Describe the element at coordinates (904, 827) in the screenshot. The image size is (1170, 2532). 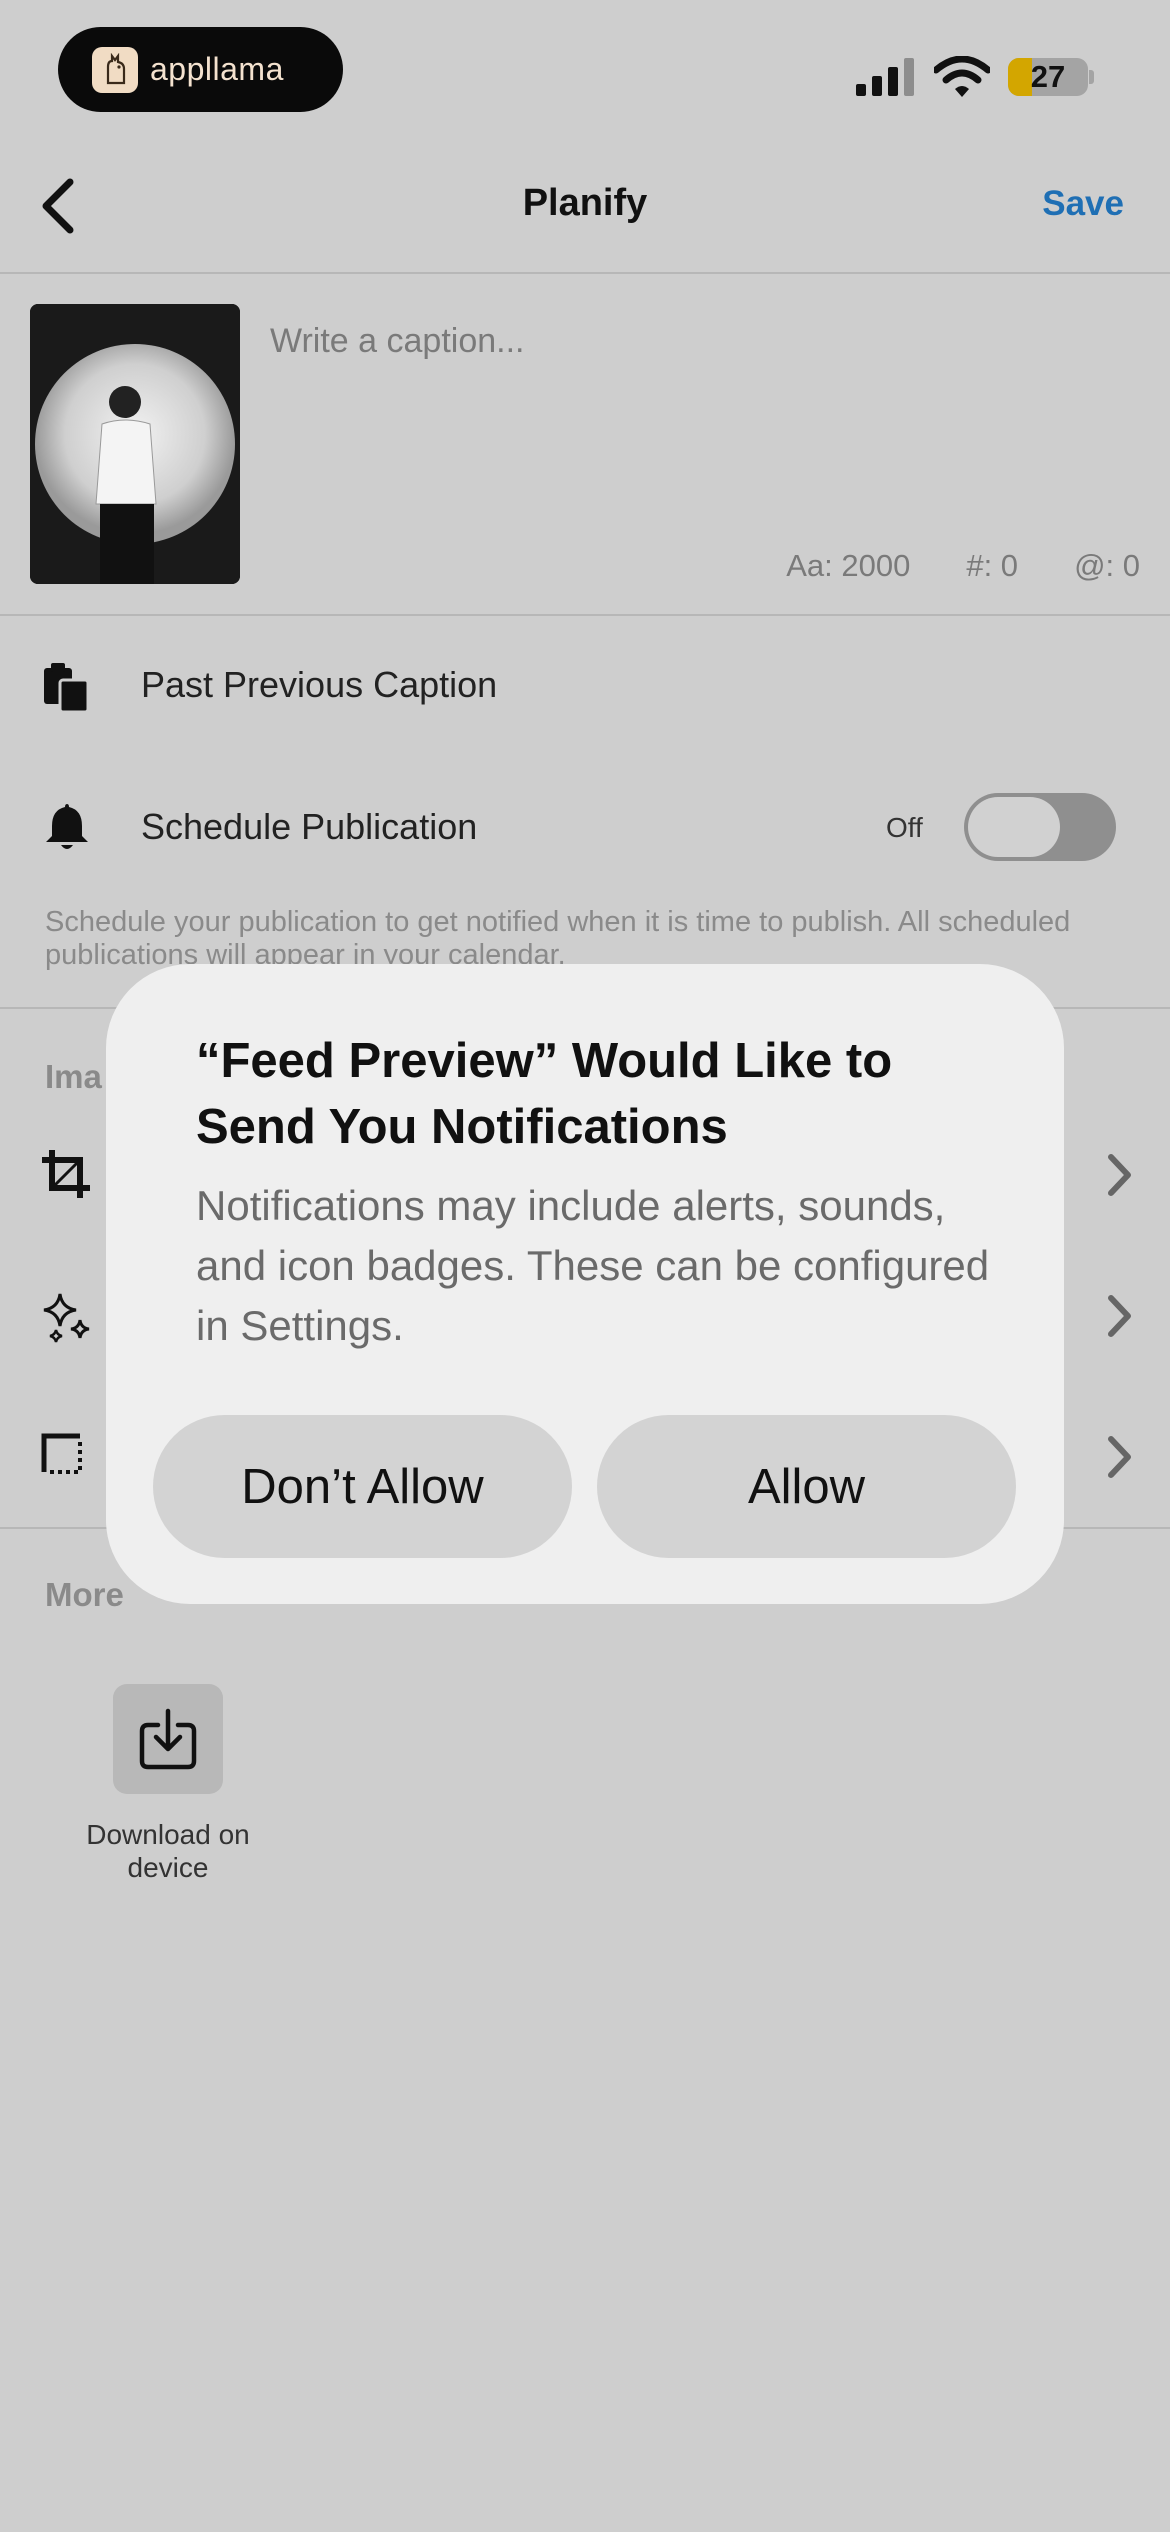
I see `toggle-state-label: Off` at that location.